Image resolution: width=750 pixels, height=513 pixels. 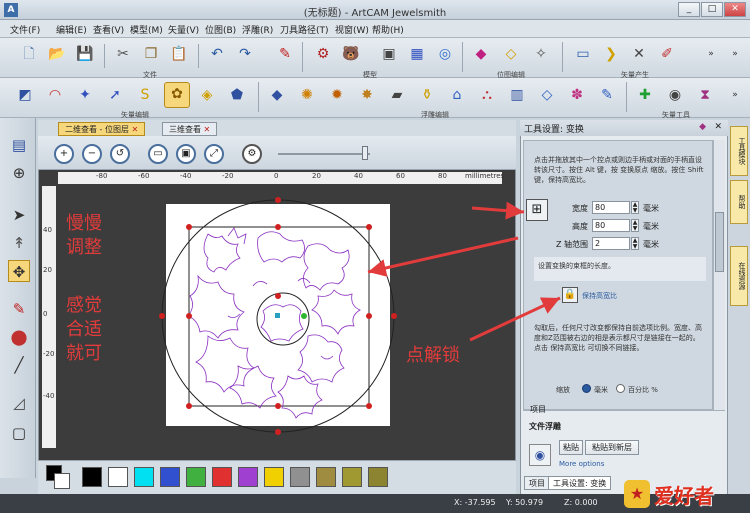 I want to click on transform-tool-icon: ✿, so click(x=177, y=95).